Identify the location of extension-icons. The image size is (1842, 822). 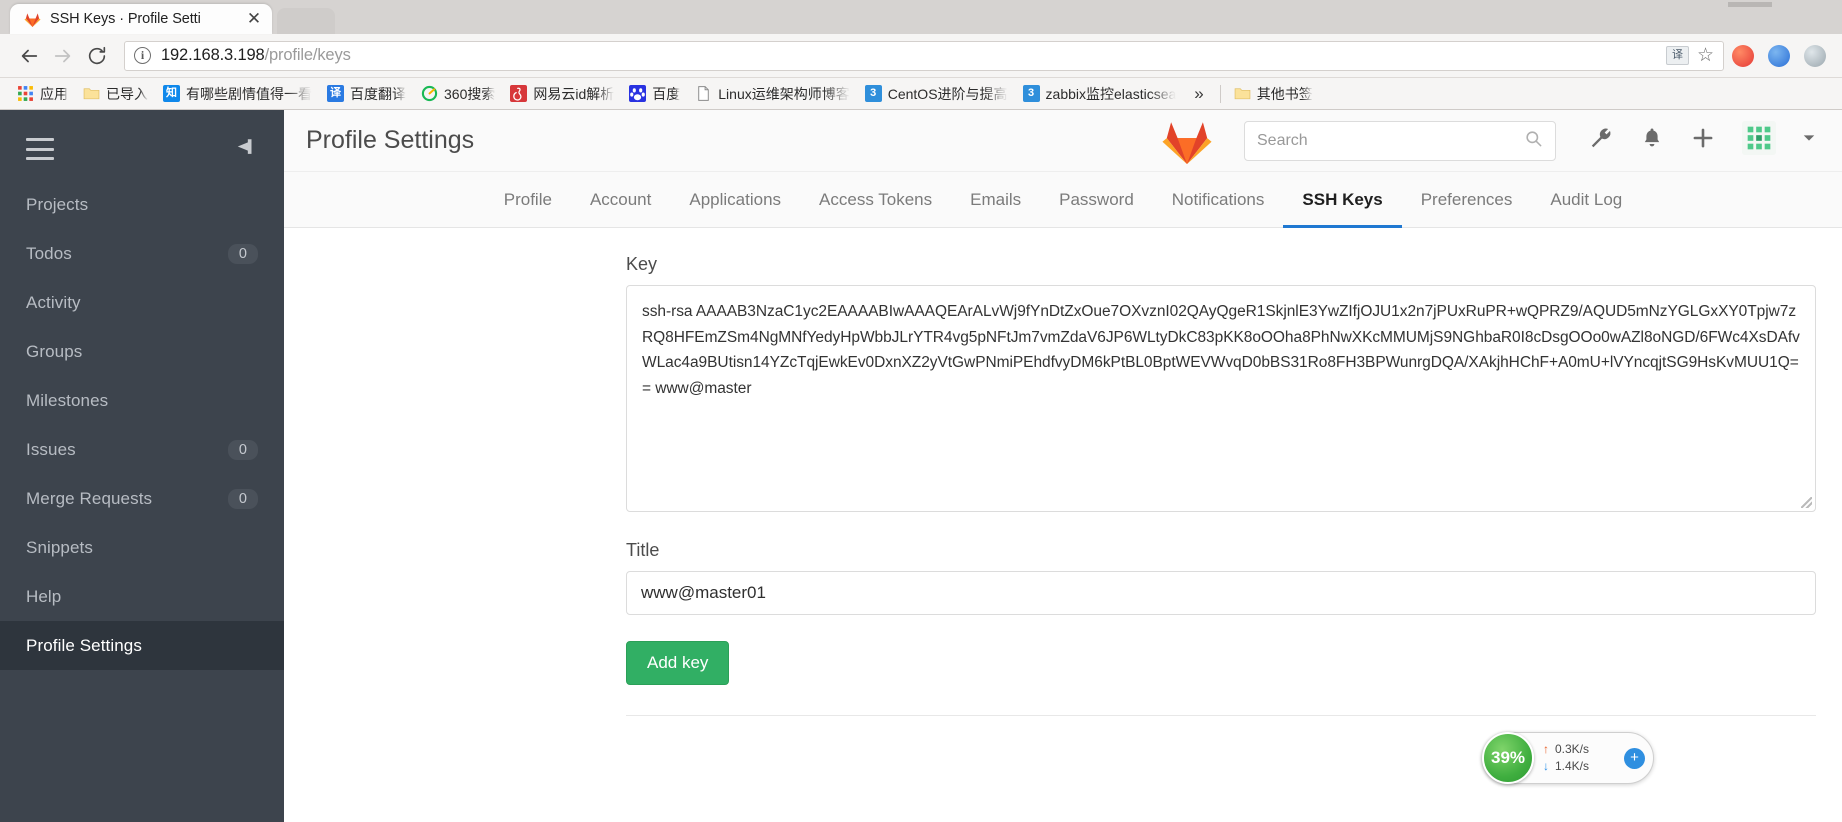
(1781, 55).